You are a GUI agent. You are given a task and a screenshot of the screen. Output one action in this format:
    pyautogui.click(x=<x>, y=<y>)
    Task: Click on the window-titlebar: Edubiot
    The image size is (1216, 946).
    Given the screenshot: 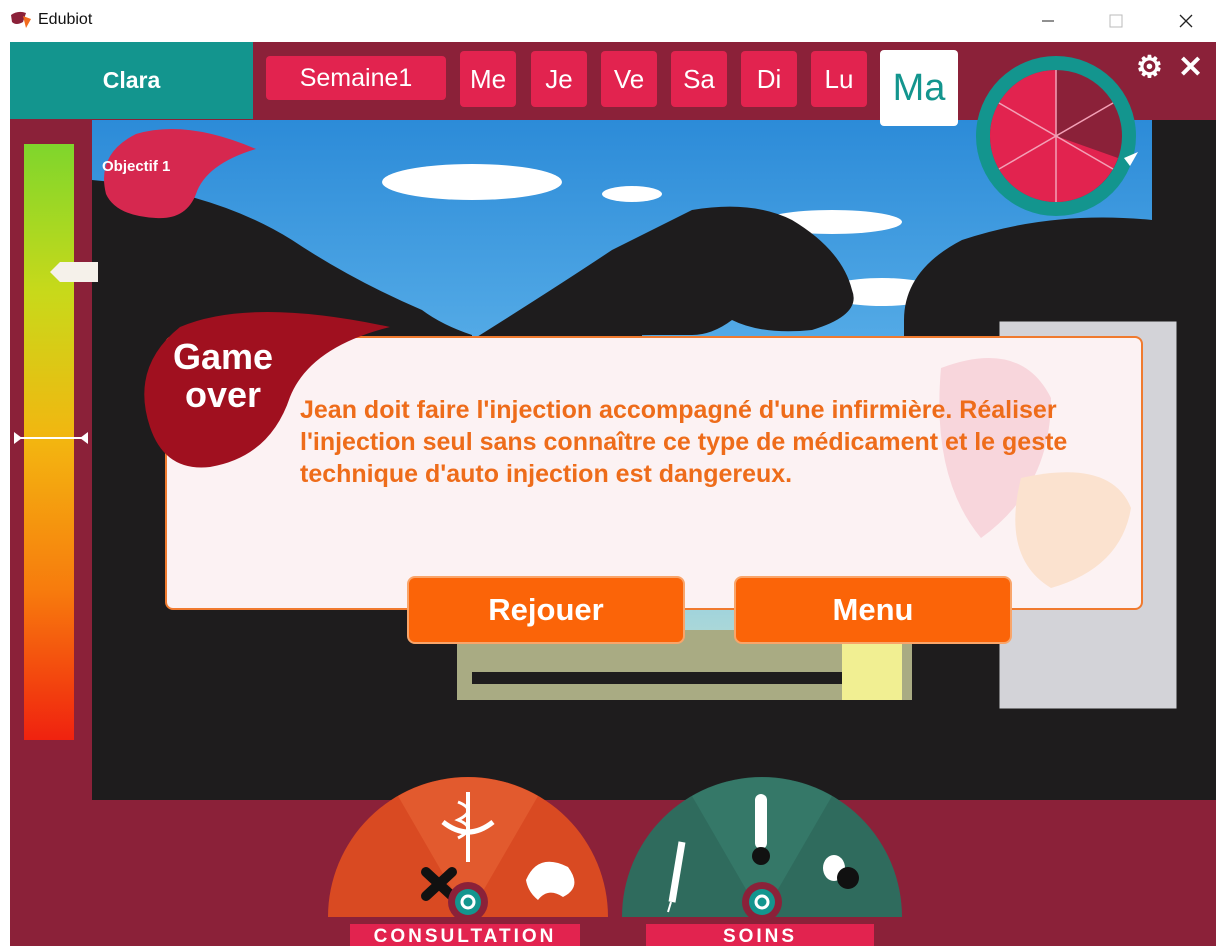 What is the action you would take?
    pyautogui.click(x=608, y=21)
    